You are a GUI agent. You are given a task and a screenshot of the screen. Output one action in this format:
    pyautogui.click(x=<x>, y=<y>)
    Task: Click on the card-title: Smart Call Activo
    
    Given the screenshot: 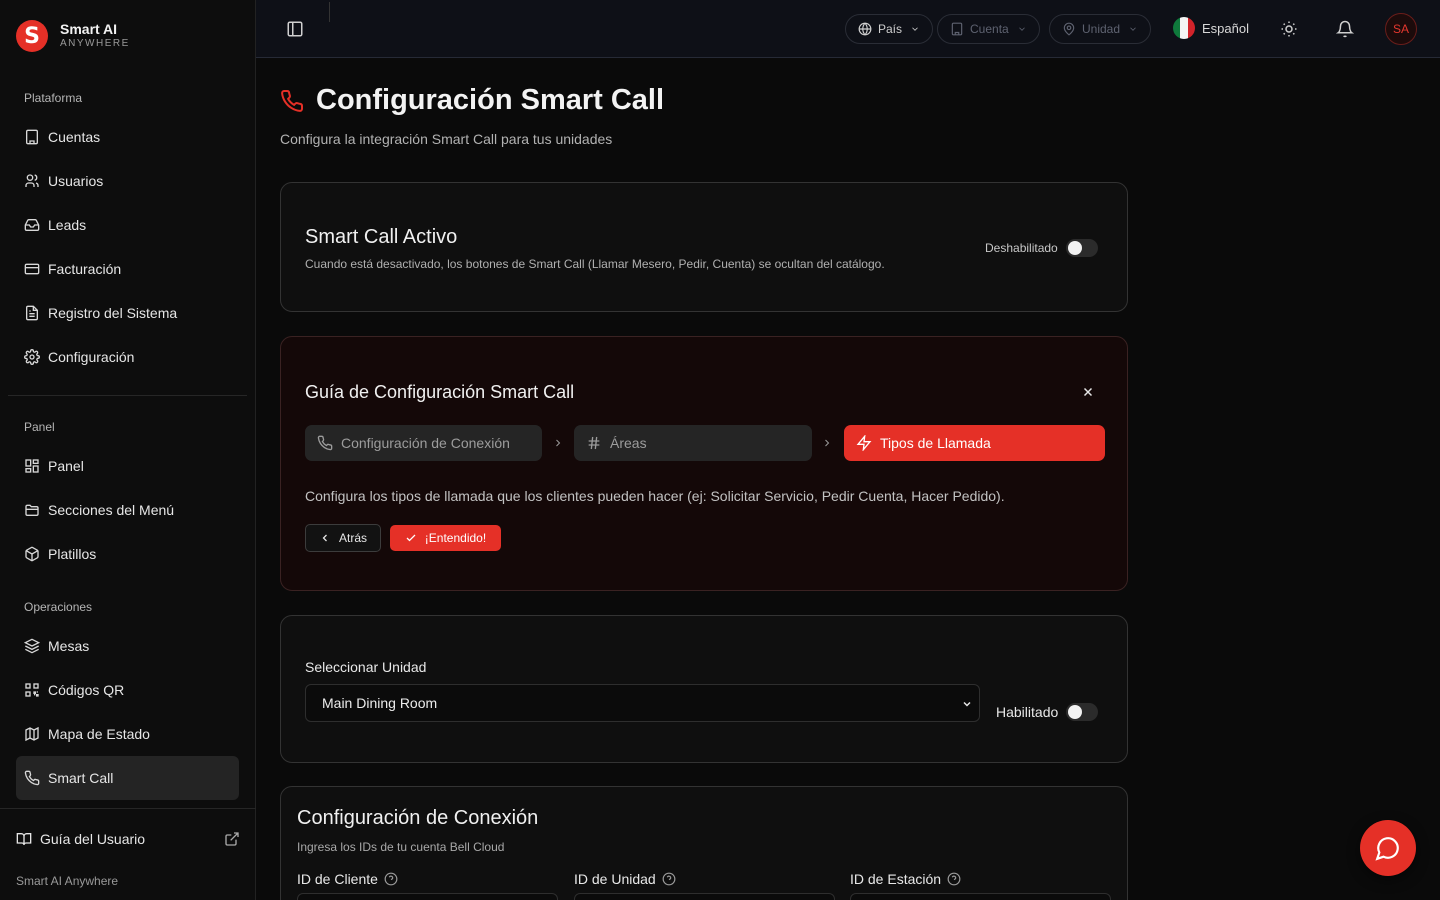 What is the action you would take?
    pyautogui.click(x=381, y=237)
    